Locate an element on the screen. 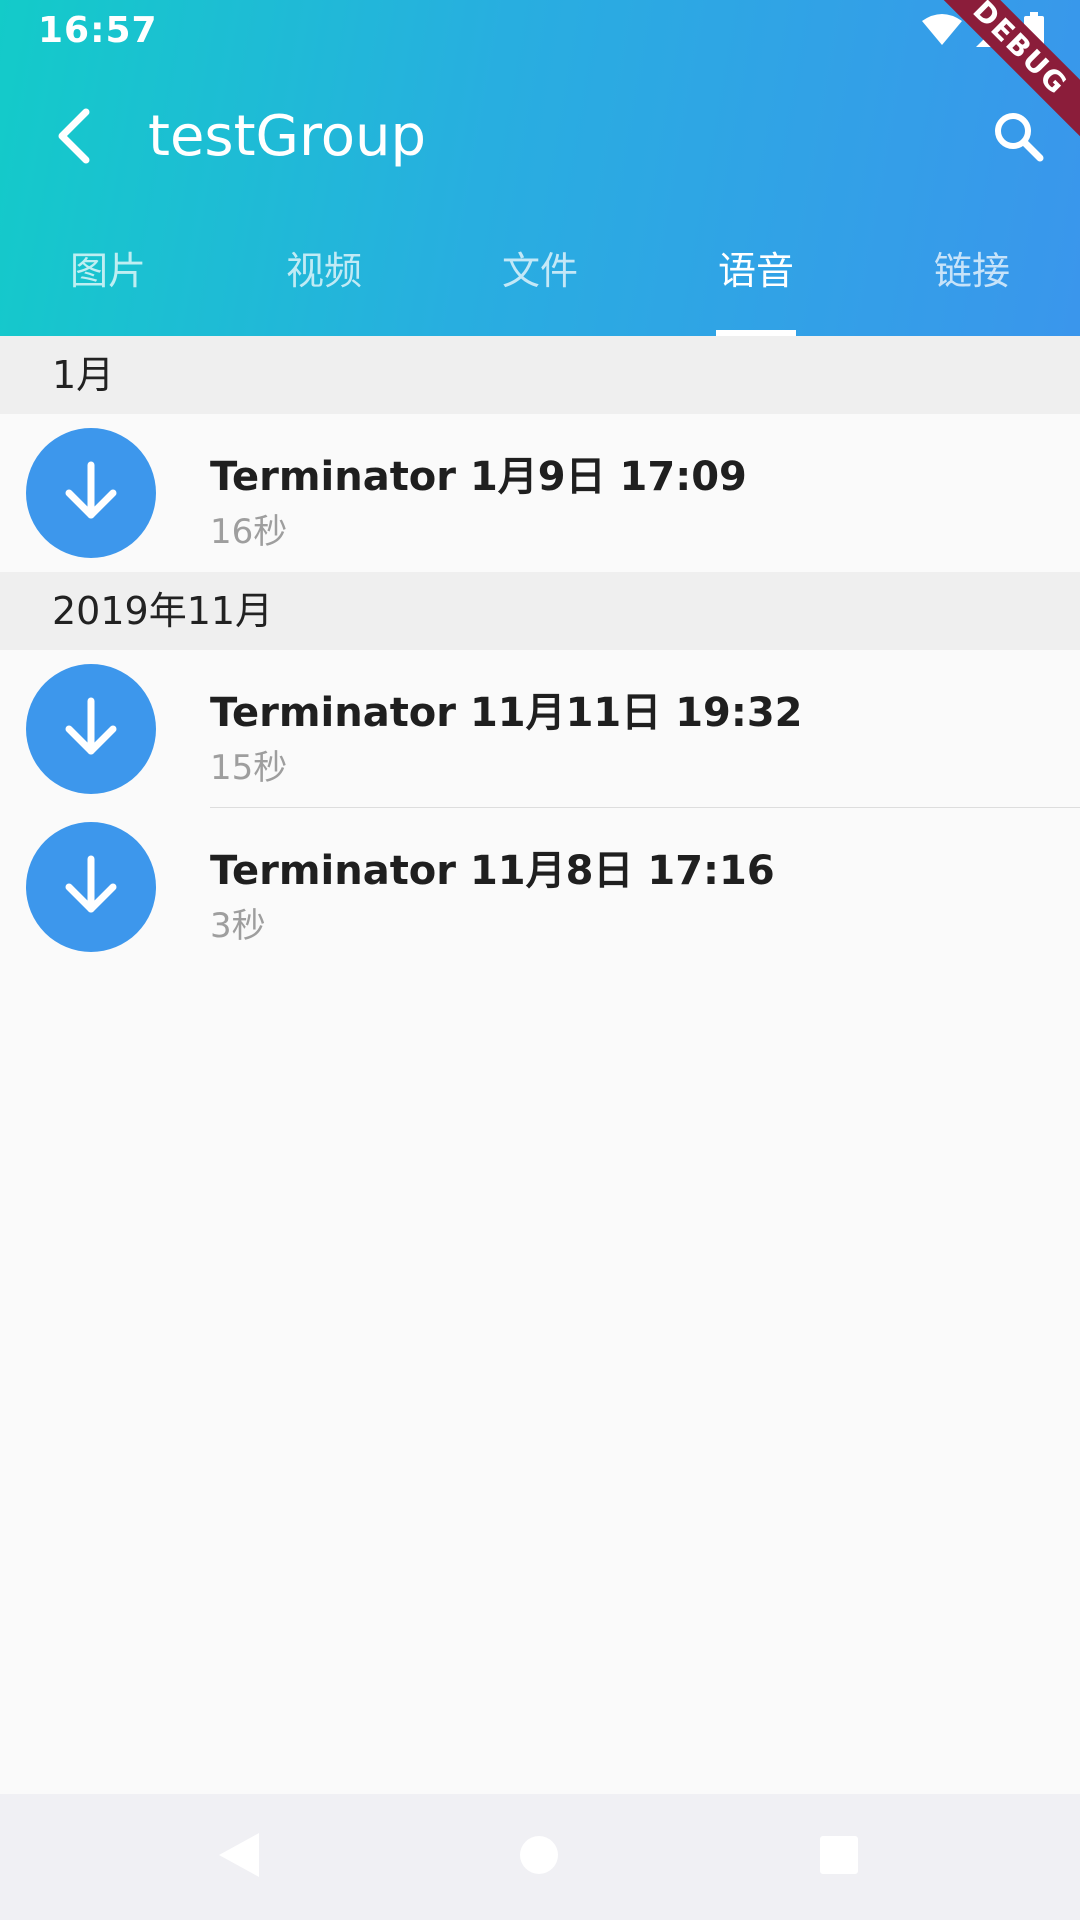 This screenshot has height=1920, width=1080. tab-images: 图片 is located at coordinates (108, 281).